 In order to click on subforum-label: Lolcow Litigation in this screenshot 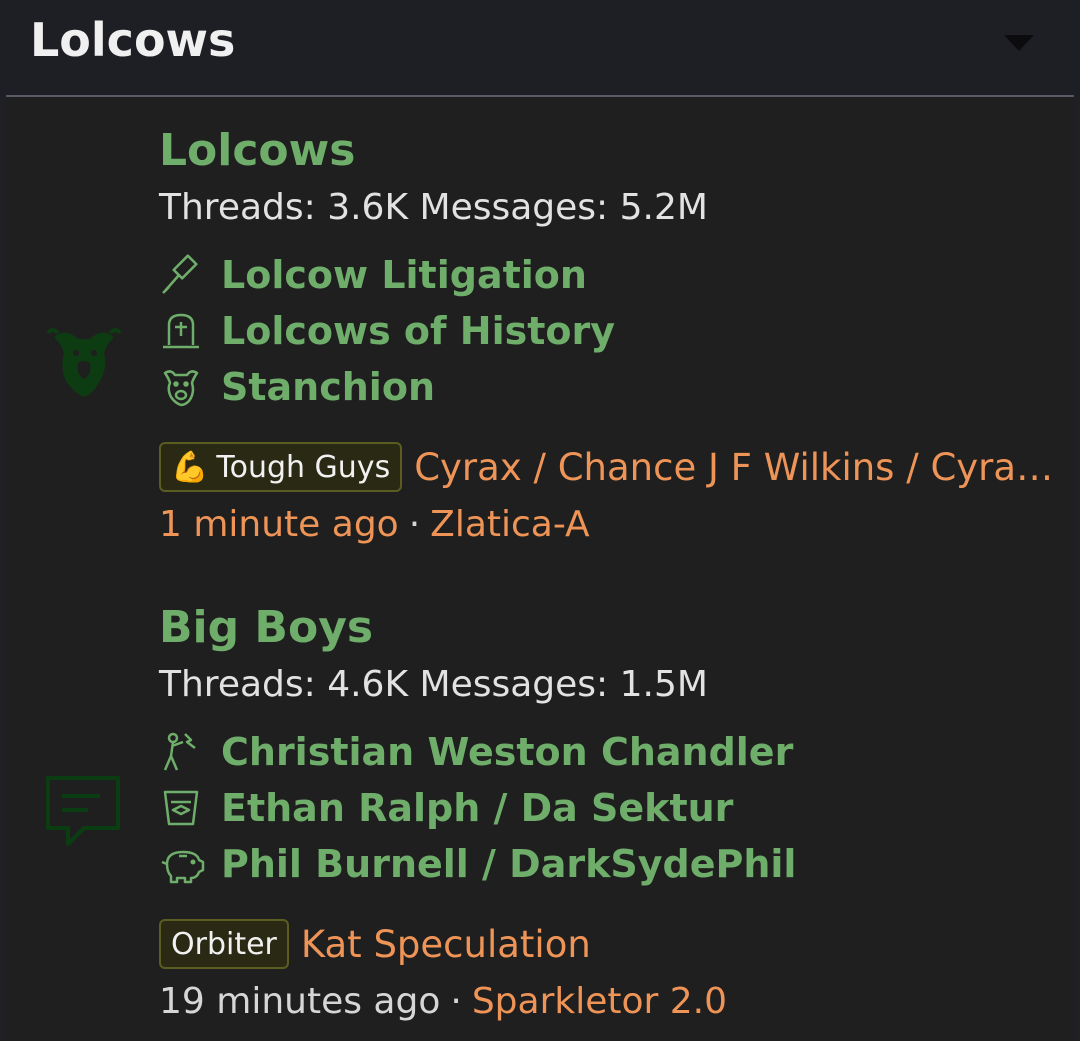, I will do `click(404, 275)`.